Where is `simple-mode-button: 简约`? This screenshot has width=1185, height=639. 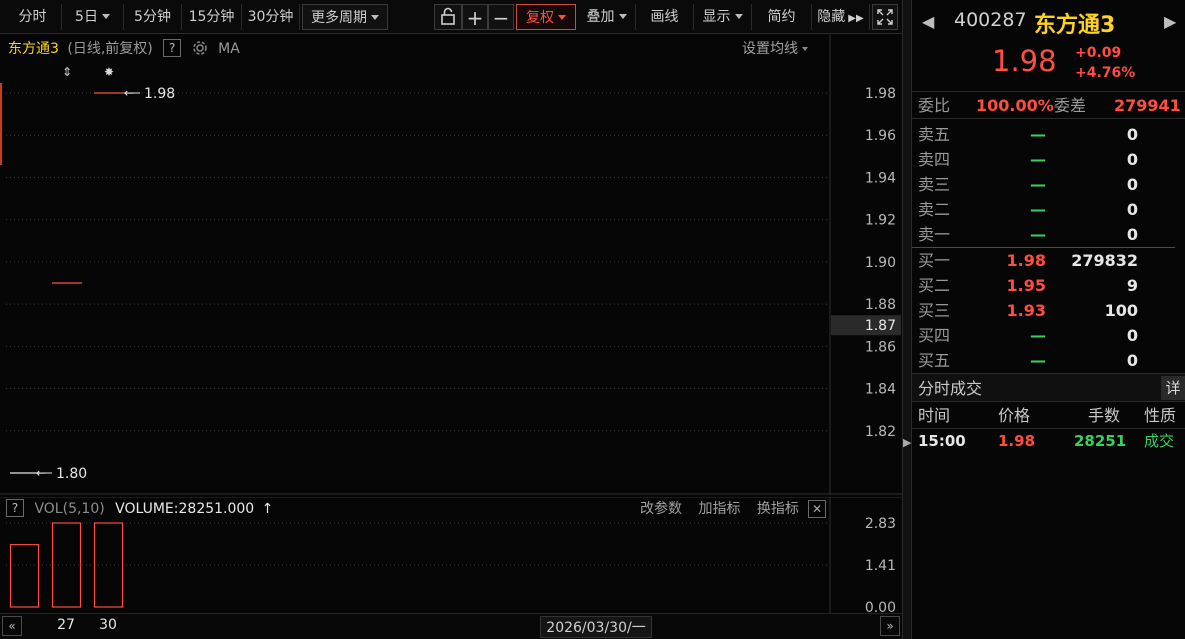 simple-mode-button: 简约 is located at coordinates (782, 17).